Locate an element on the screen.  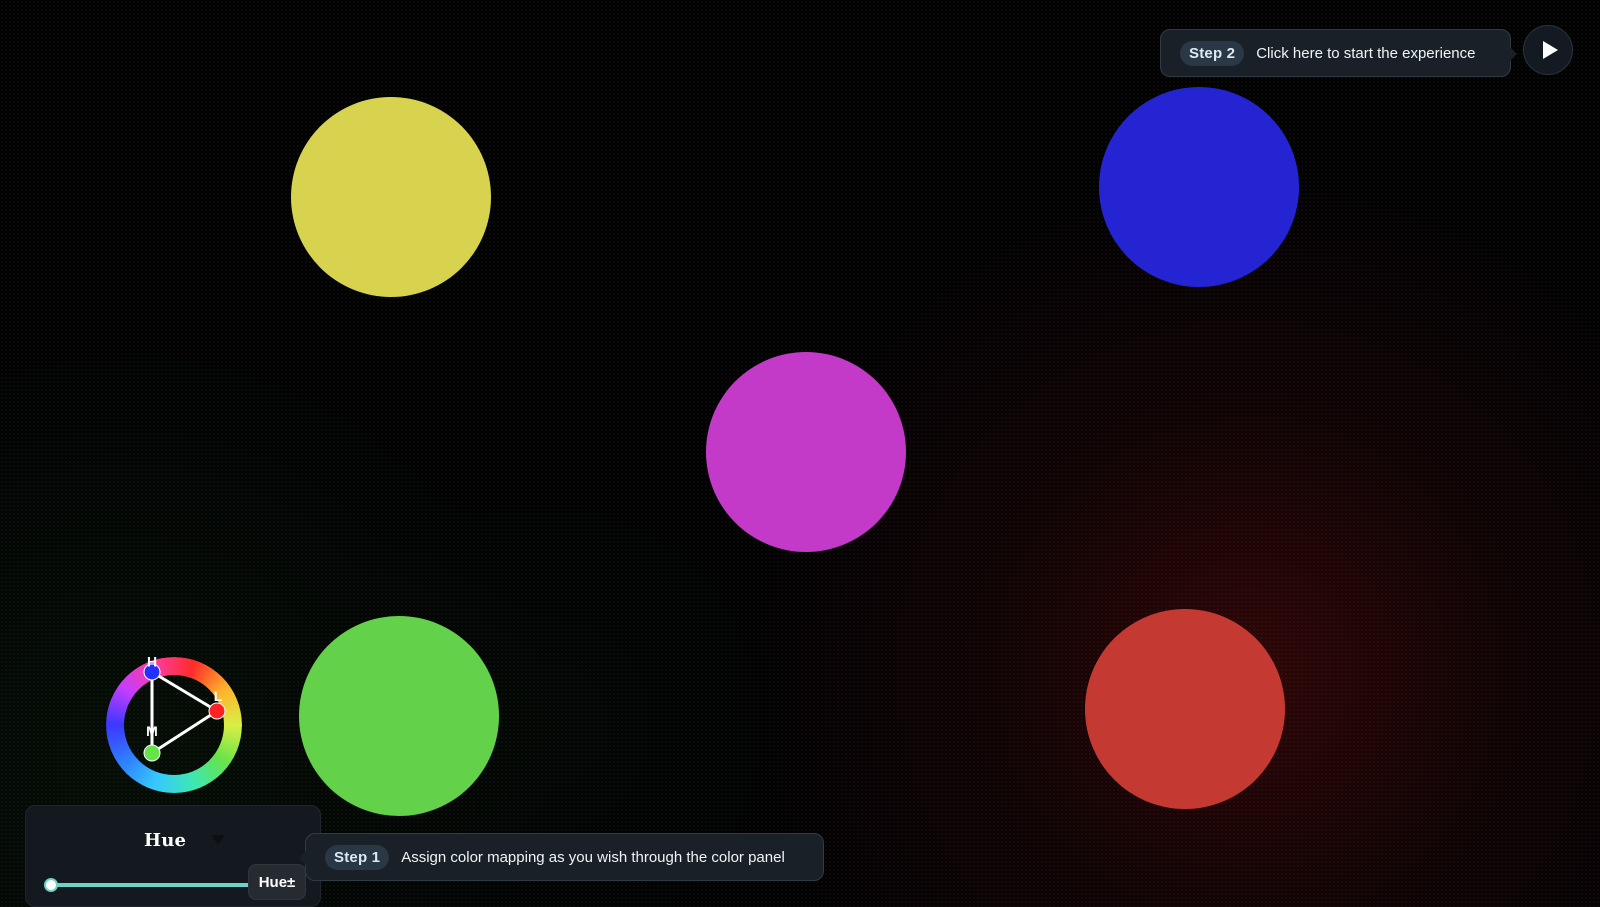
step1-label: Step 1 is located at coordinates (357, 857).